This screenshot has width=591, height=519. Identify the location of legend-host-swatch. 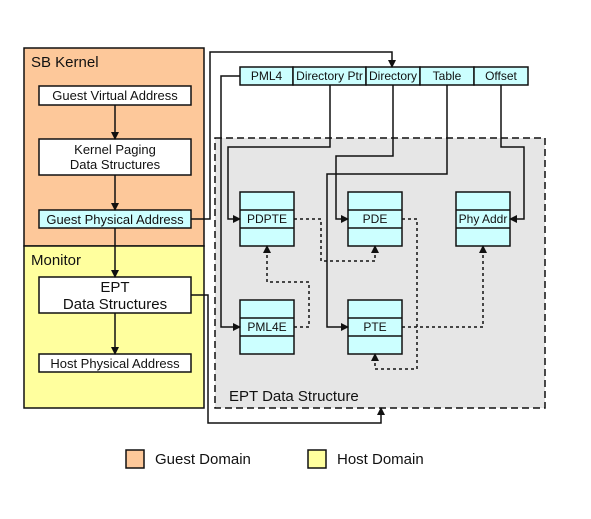
(317, 459).